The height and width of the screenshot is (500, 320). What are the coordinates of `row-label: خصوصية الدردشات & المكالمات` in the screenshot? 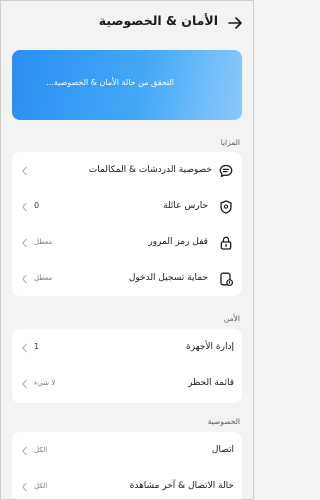 It's located at (150, 170).